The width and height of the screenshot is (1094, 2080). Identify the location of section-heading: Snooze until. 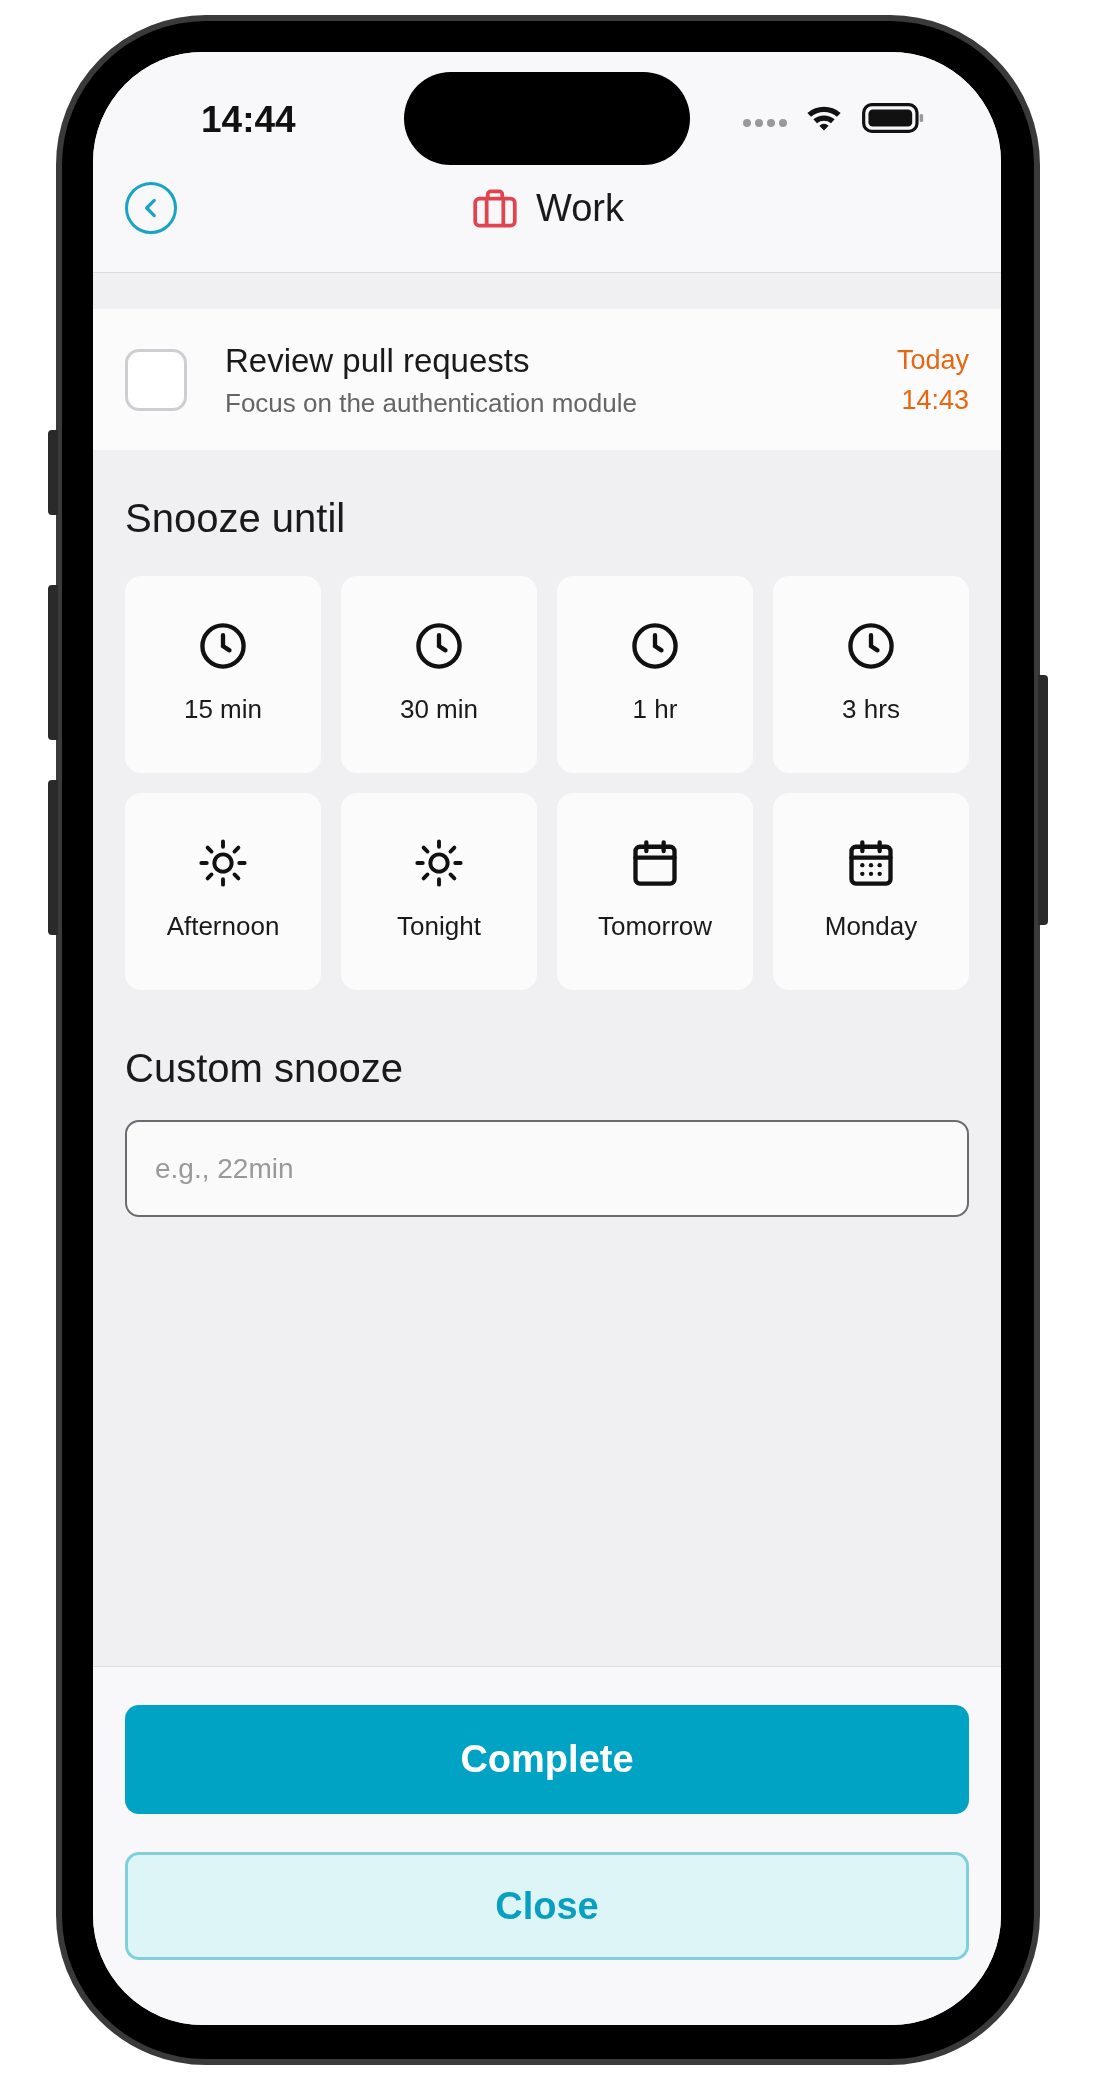
(236, 518).